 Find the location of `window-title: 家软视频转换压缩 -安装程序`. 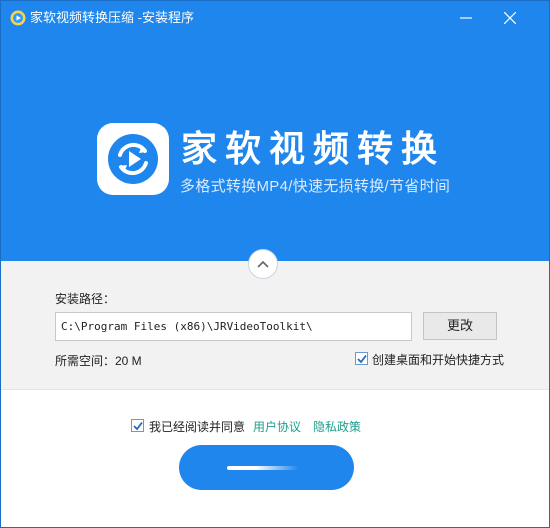

window-title: 家软视频转换压缩 -安装程序 is located at coordinates (112, 17).